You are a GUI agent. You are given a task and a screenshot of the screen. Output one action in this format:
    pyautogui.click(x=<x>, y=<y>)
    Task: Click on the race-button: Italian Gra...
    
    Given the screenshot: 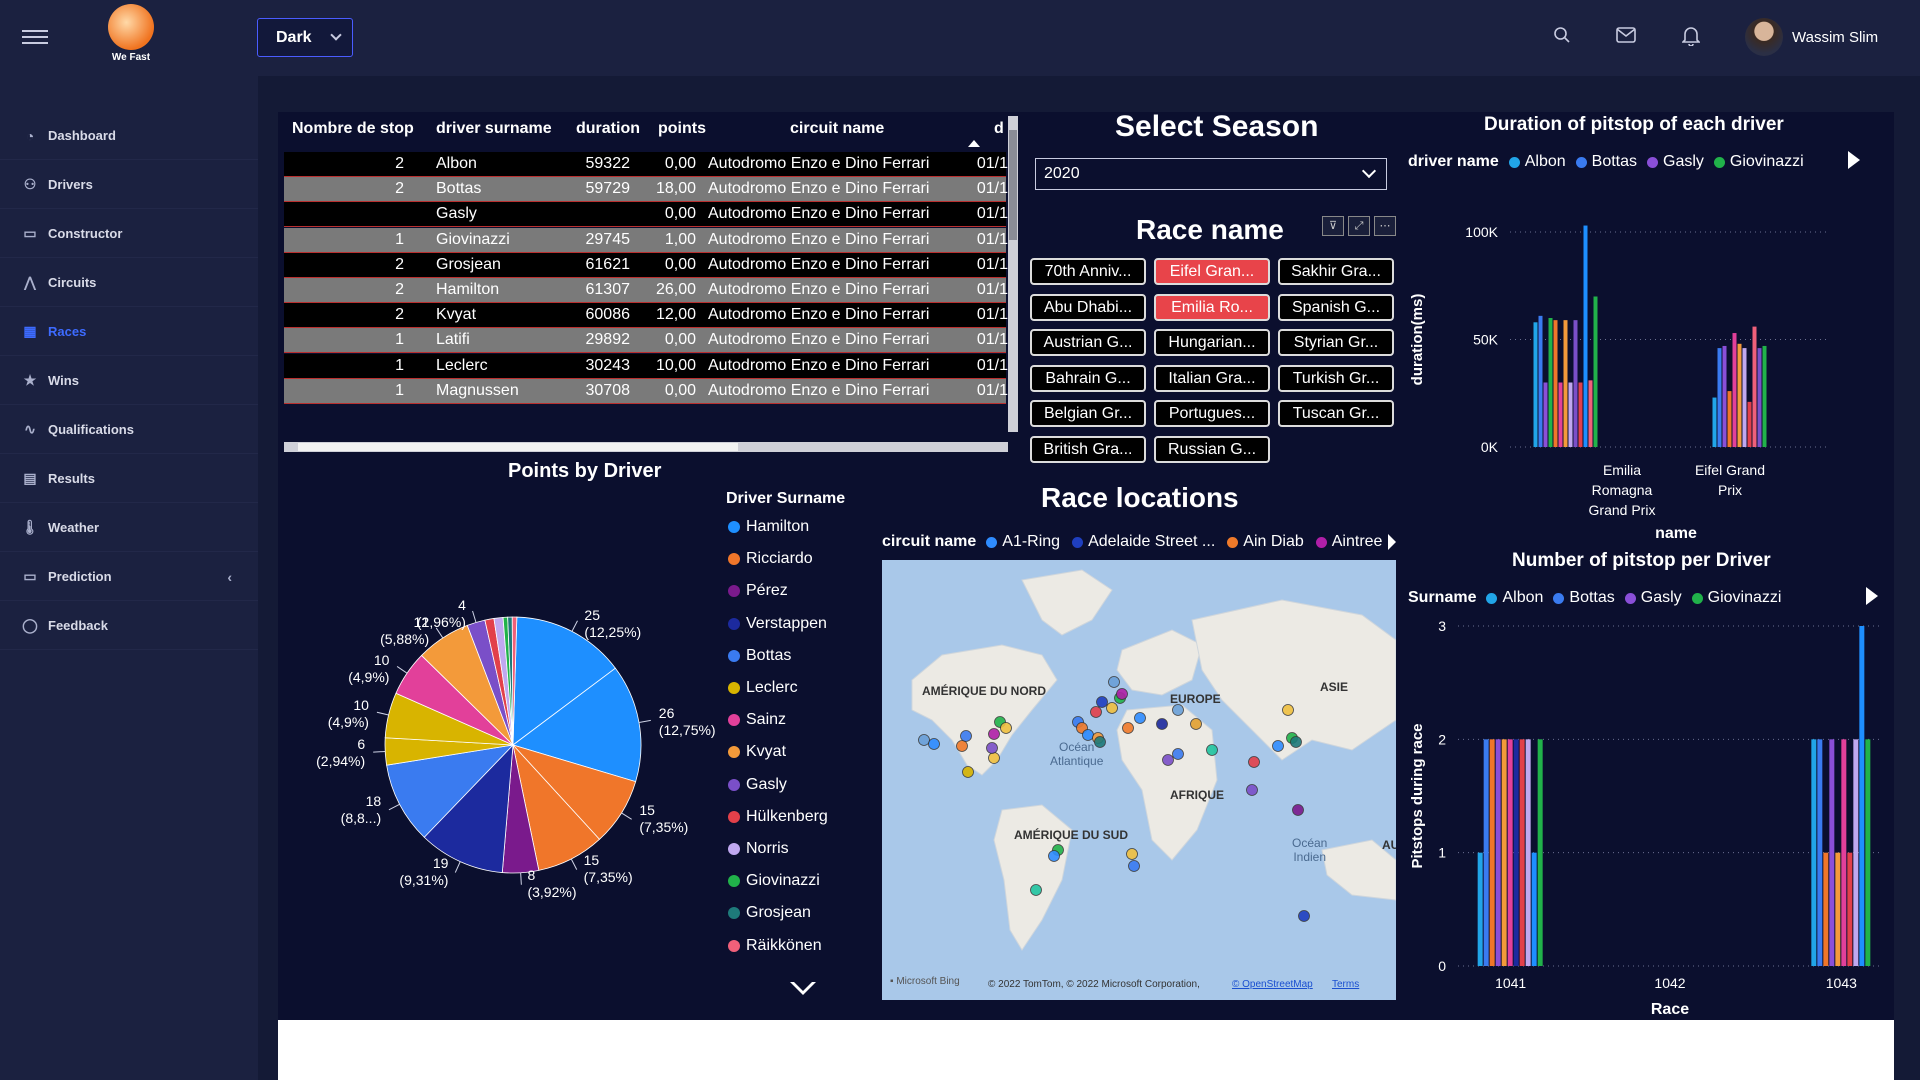 What is the action you would take?
    pyautogui.click(x=1212, y=378)
    